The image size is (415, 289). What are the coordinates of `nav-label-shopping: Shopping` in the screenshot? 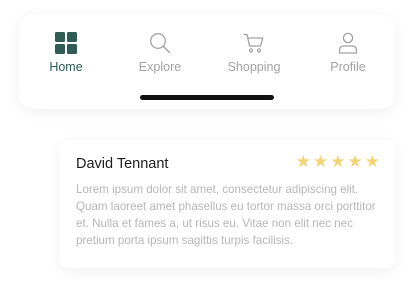 It's located at (254, 67).